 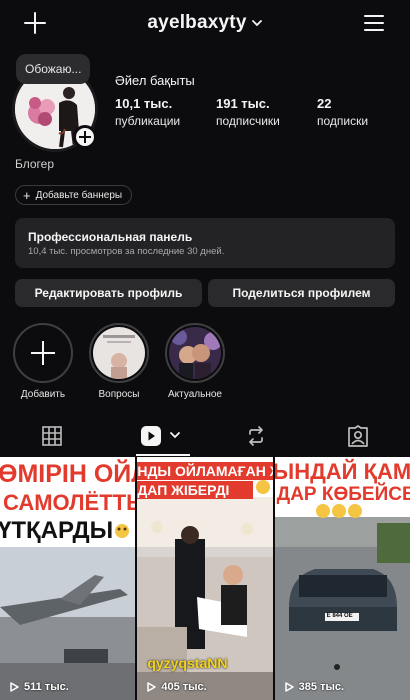 What do you see at coordinates (195, 490) in the screenshot?
I see `reel-caption-line: ДАП ЖІБЕРДІ` at bounding box center [195, 490].